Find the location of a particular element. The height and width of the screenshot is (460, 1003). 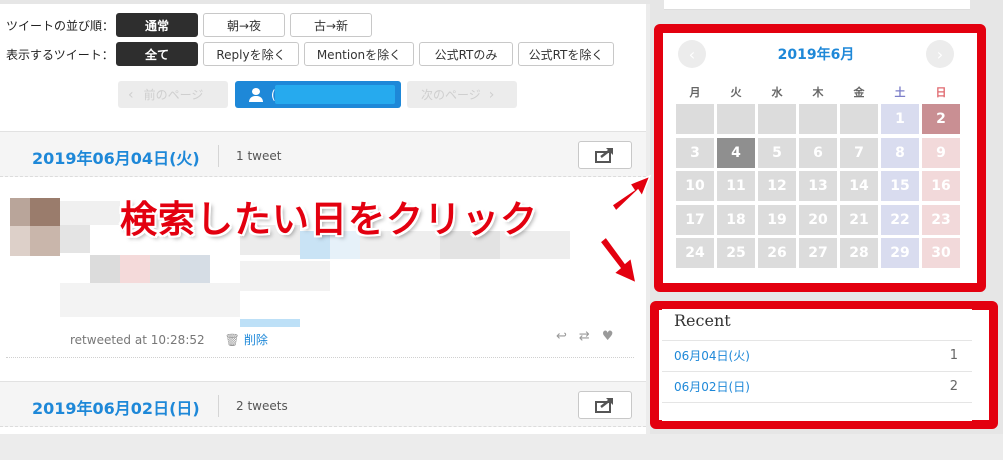

calendar-weekday: 月 is located at coordinates (695, 92).